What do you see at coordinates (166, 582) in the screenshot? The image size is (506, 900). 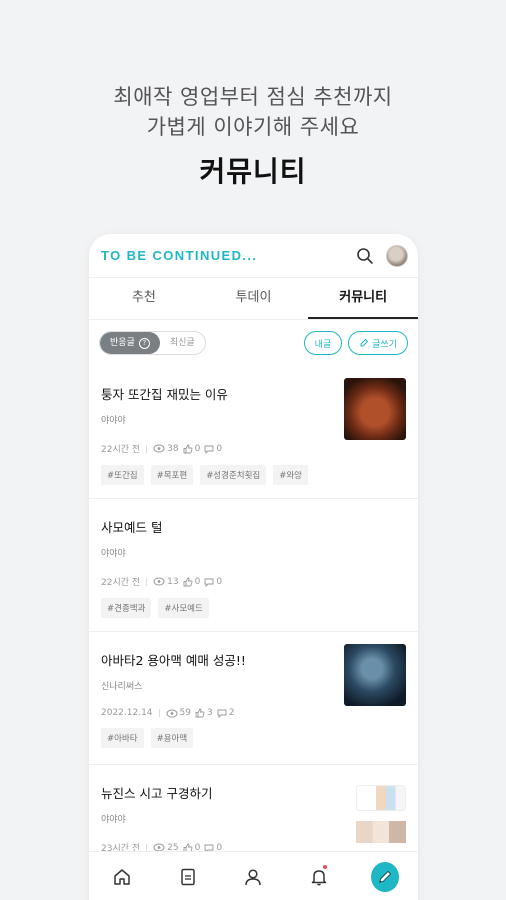 I see `view-count: 13` at bounding box center [166, 582].